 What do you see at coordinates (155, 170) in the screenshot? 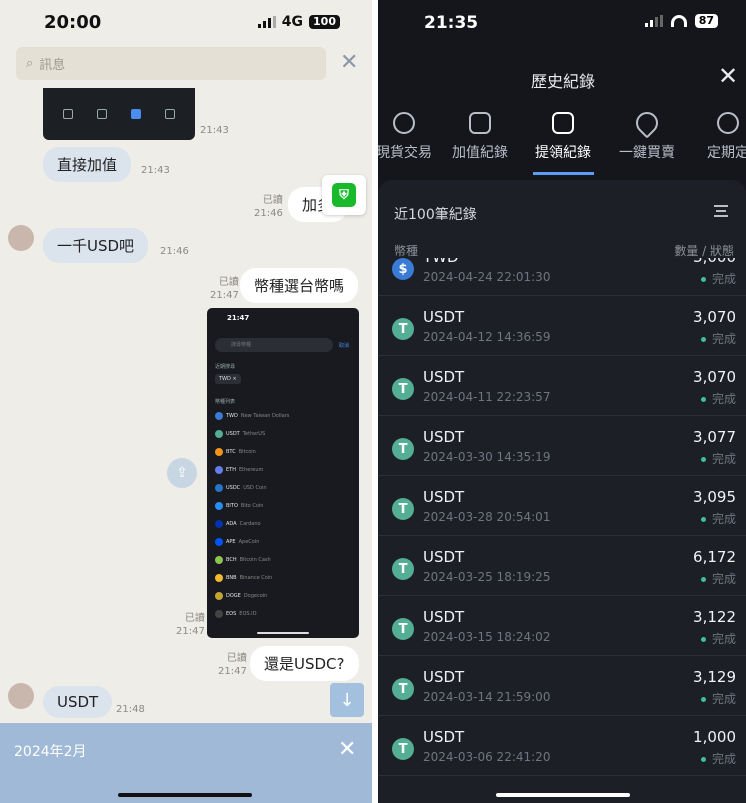
I see `timestamp: 21:43` at bounding box center [155, 170].